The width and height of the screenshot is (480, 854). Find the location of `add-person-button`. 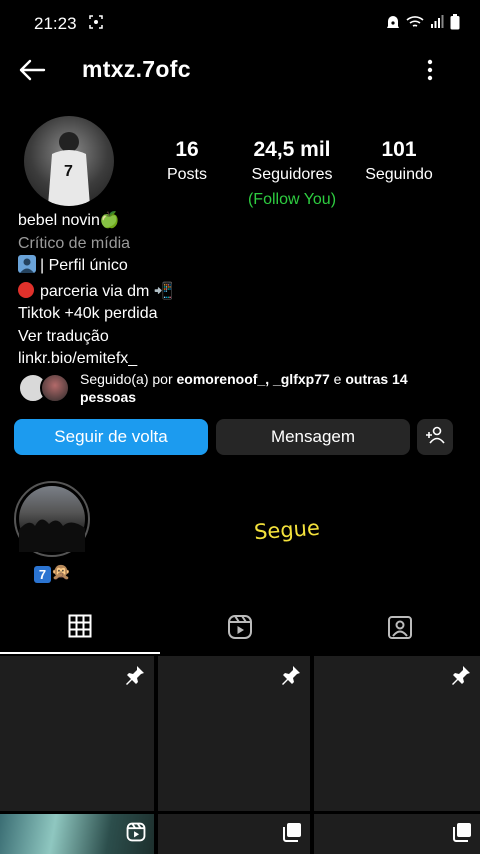

add-person-button is located at coordinates (435, 437).